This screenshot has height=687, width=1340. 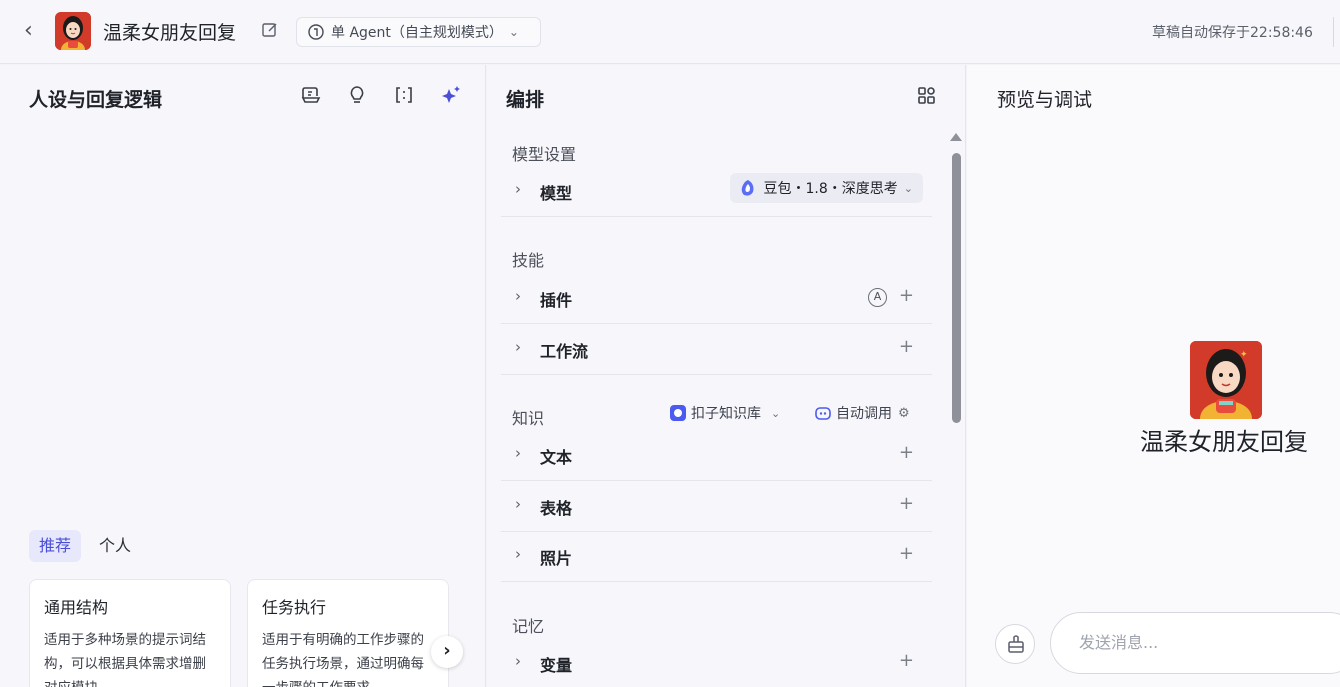 What do you see at coordinates (906, 553) in the screenshot?
I see `add-photo-button: +` at bounding box center [906, 553].